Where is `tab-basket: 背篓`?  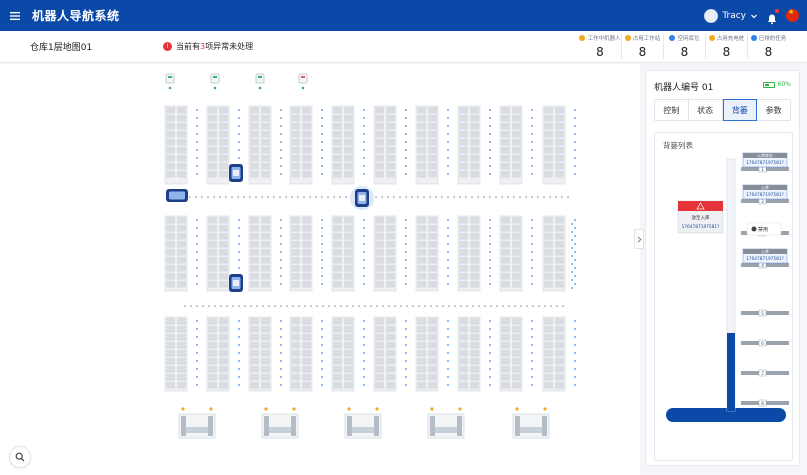 tab-basket: 背篓 is located at coordinates (740, 110).